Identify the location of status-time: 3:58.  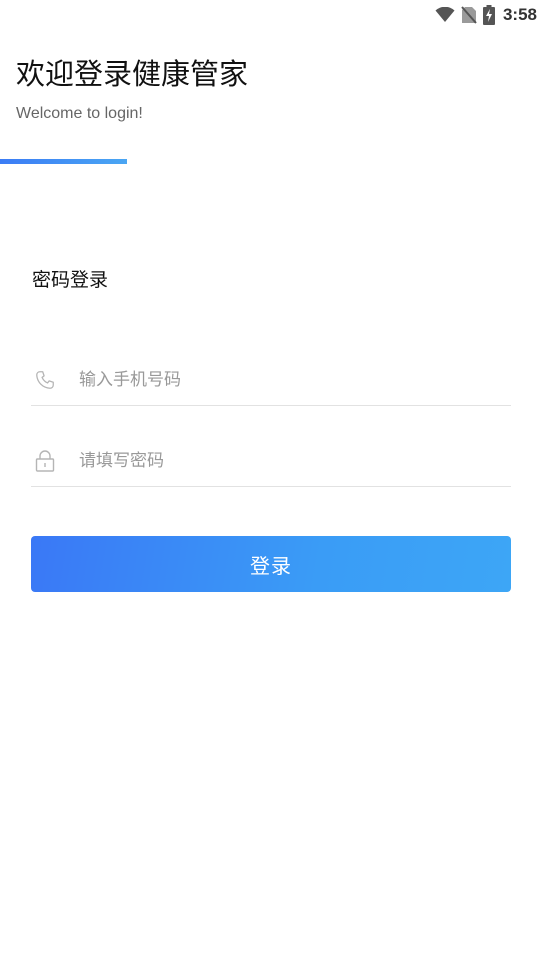
(519, 14).